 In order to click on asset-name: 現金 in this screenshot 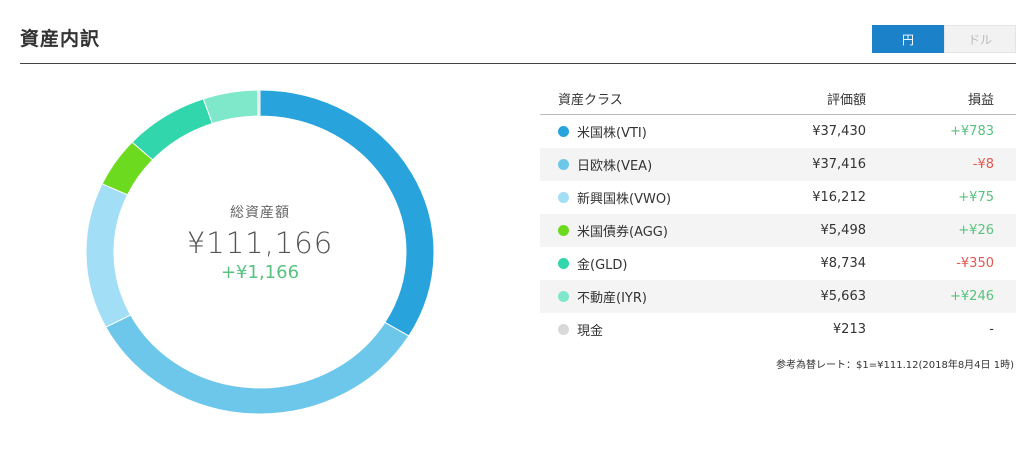, I will do `click(590, 331)`.